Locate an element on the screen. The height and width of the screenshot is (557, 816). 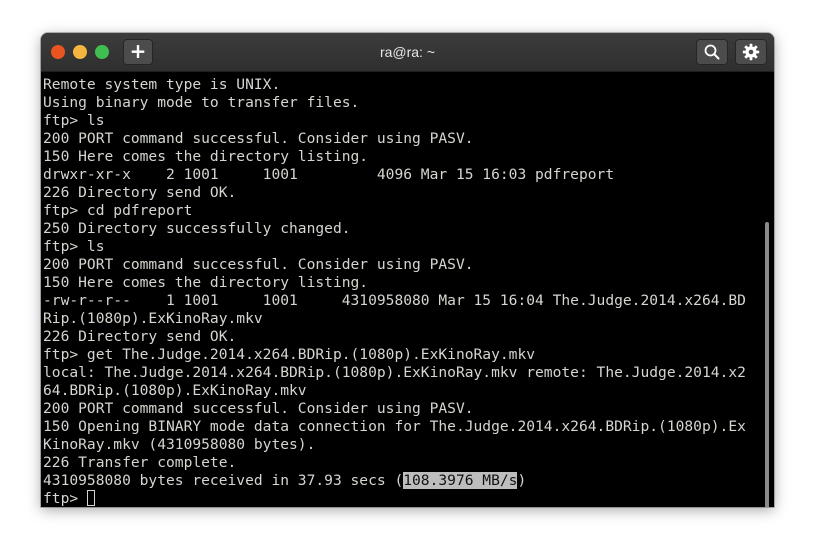
ftp-prompt: ftp> is located at coordinates (65, 498).